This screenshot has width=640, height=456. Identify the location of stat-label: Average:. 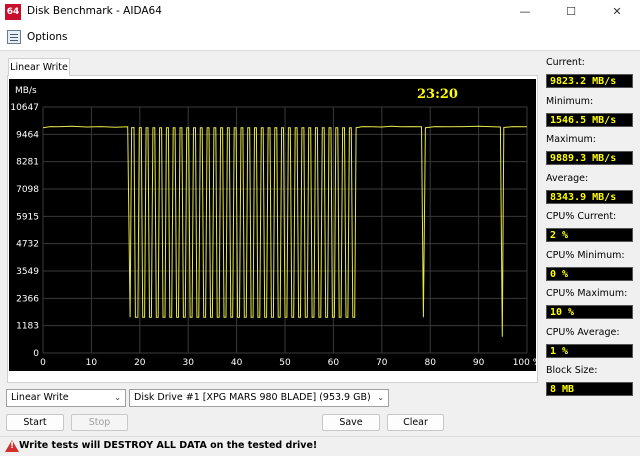
(567, 178).